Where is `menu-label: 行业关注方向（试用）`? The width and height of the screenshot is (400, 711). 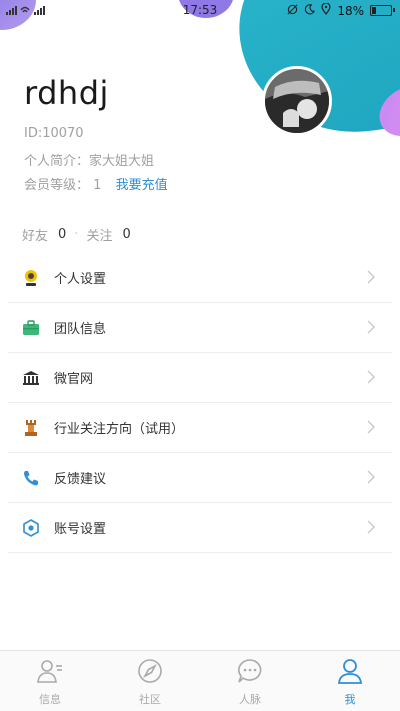 menu-label: 行业关注方向（试用） is located at coordinates (119, 429).